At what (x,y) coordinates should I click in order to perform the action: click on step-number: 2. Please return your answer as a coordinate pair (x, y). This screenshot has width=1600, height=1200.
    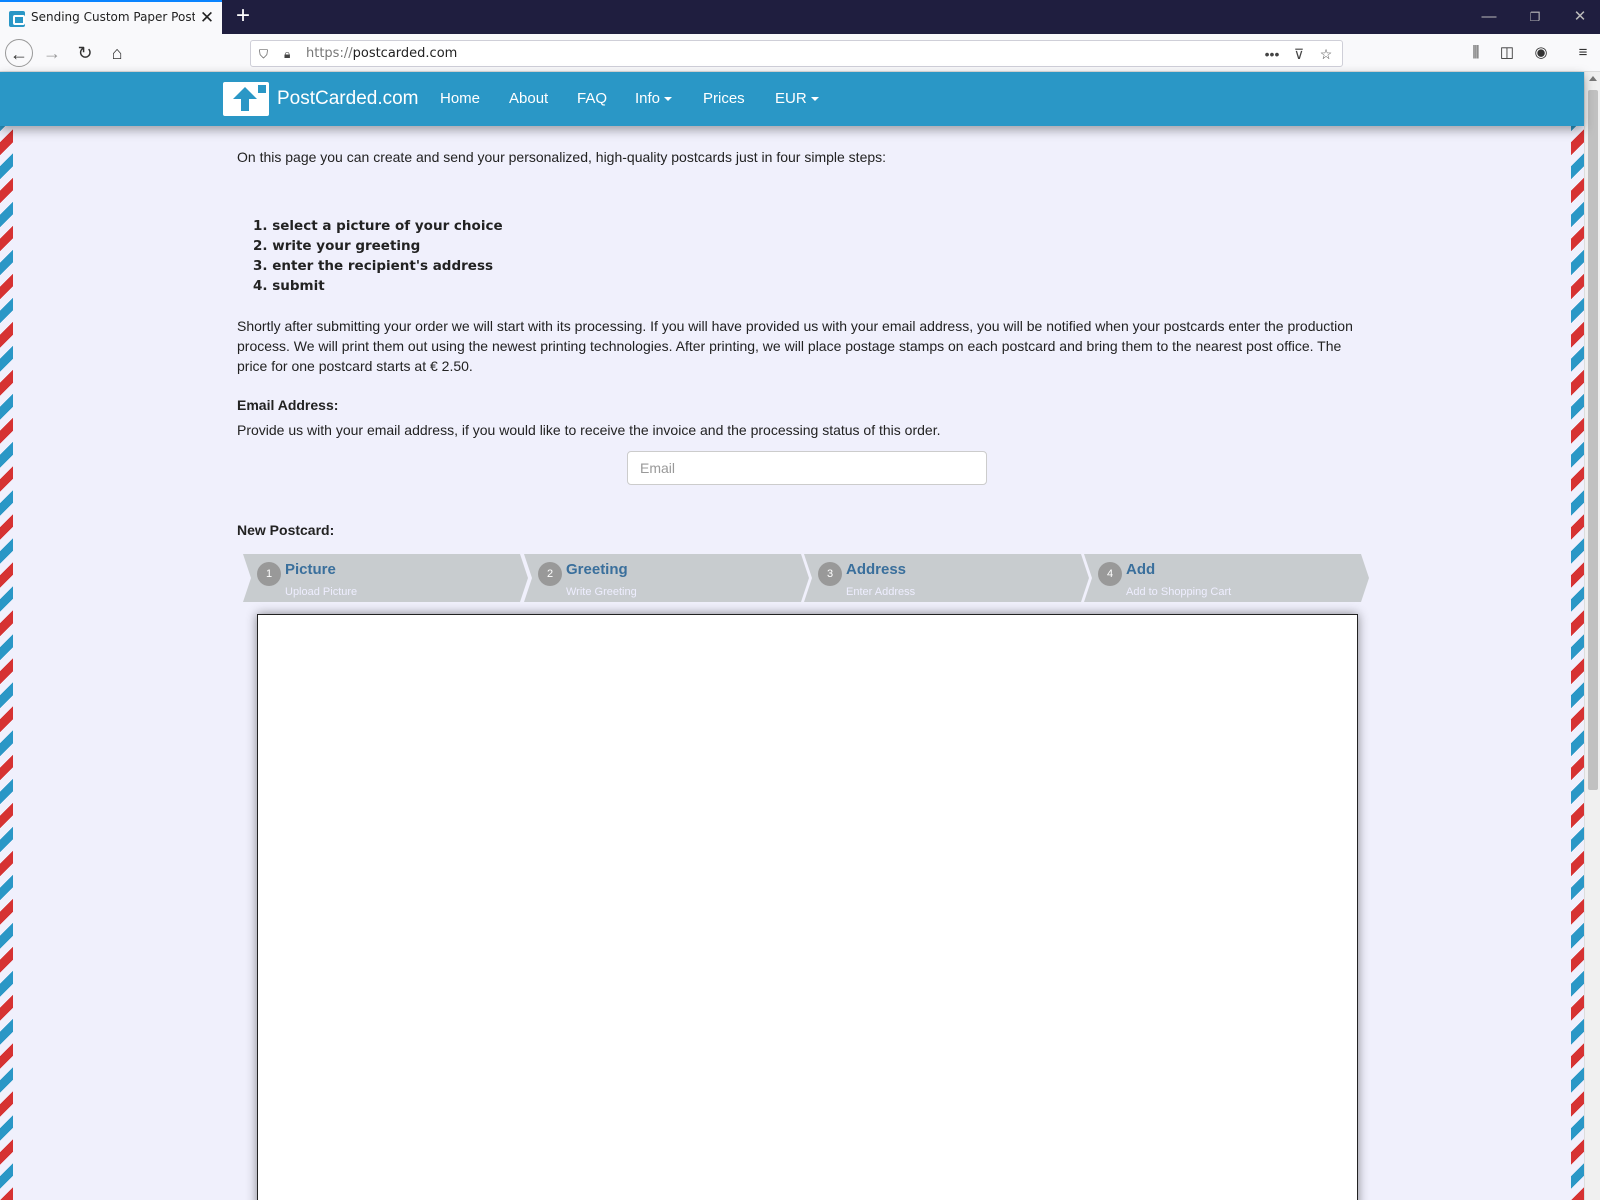
    Looking at the image, I should click on (550, 574).